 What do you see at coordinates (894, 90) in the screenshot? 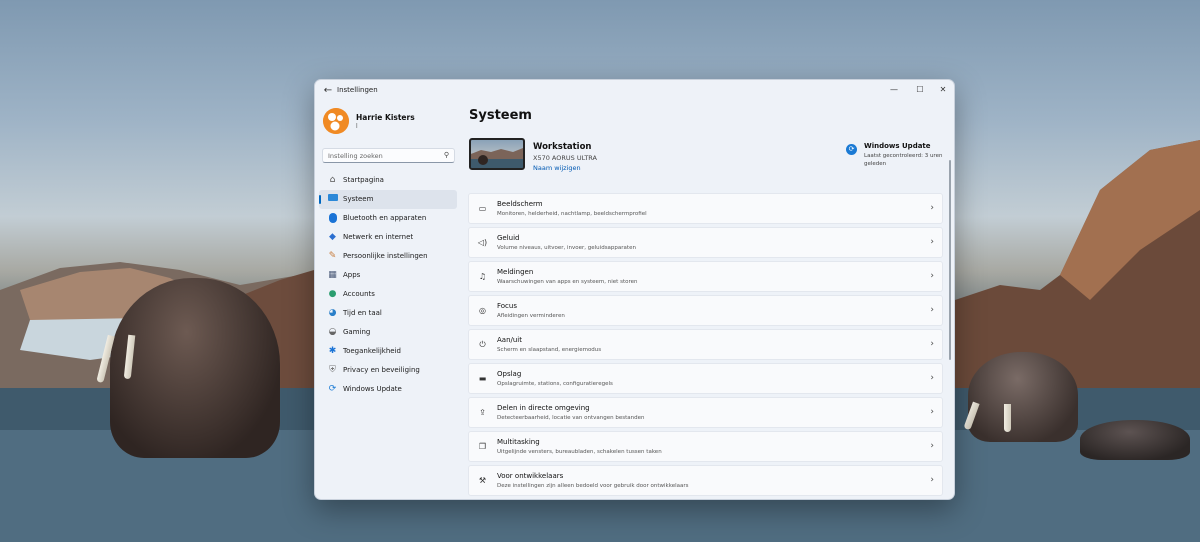
I see `minimize-button: —` at bounding box center [894, 90].